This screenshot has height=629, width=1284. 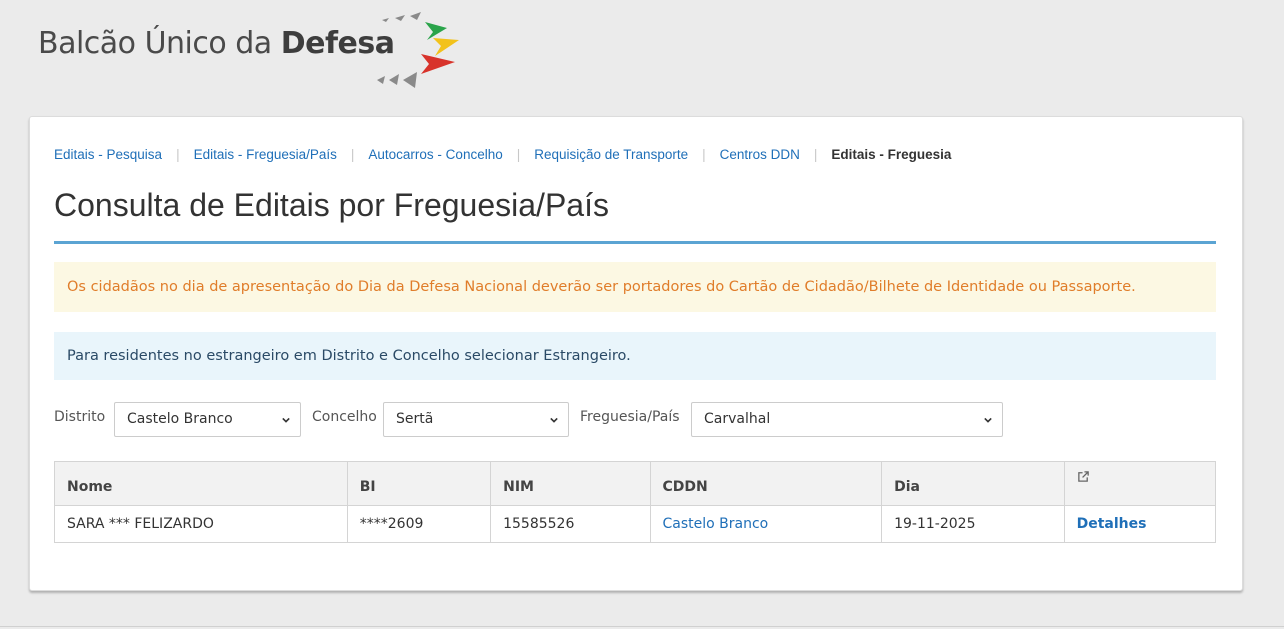 I want to click on external-link-icon, so click(x=1083, y=476).